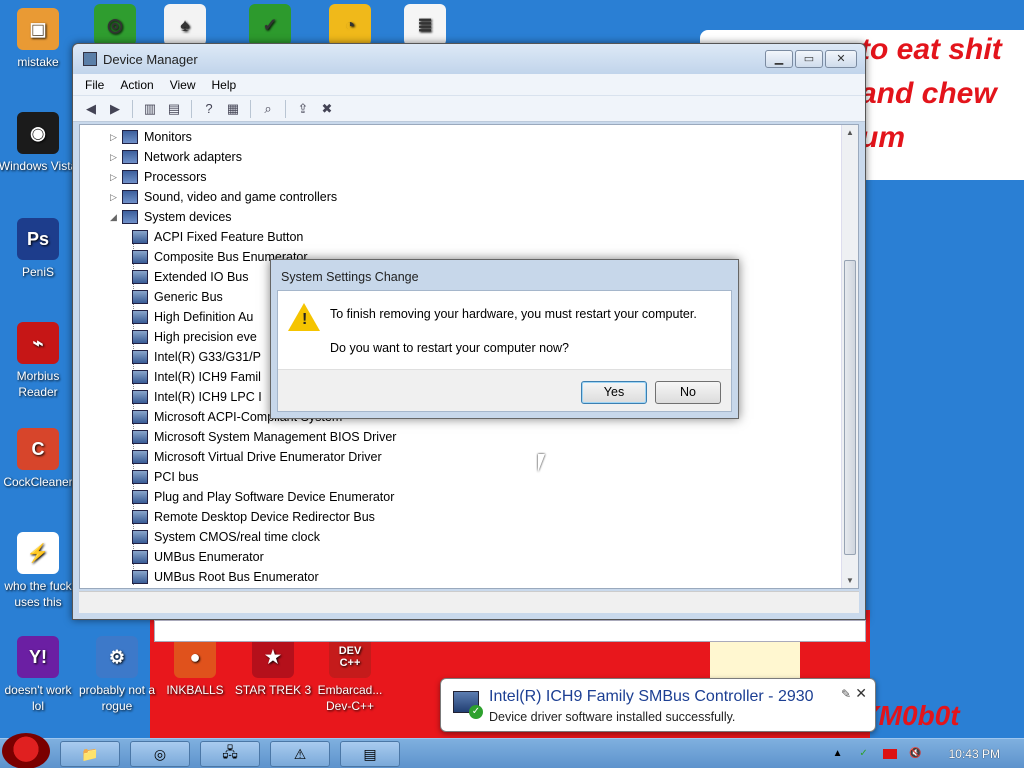  I want to click on desktop-app-icon: DEV C++, so click(350, 657).